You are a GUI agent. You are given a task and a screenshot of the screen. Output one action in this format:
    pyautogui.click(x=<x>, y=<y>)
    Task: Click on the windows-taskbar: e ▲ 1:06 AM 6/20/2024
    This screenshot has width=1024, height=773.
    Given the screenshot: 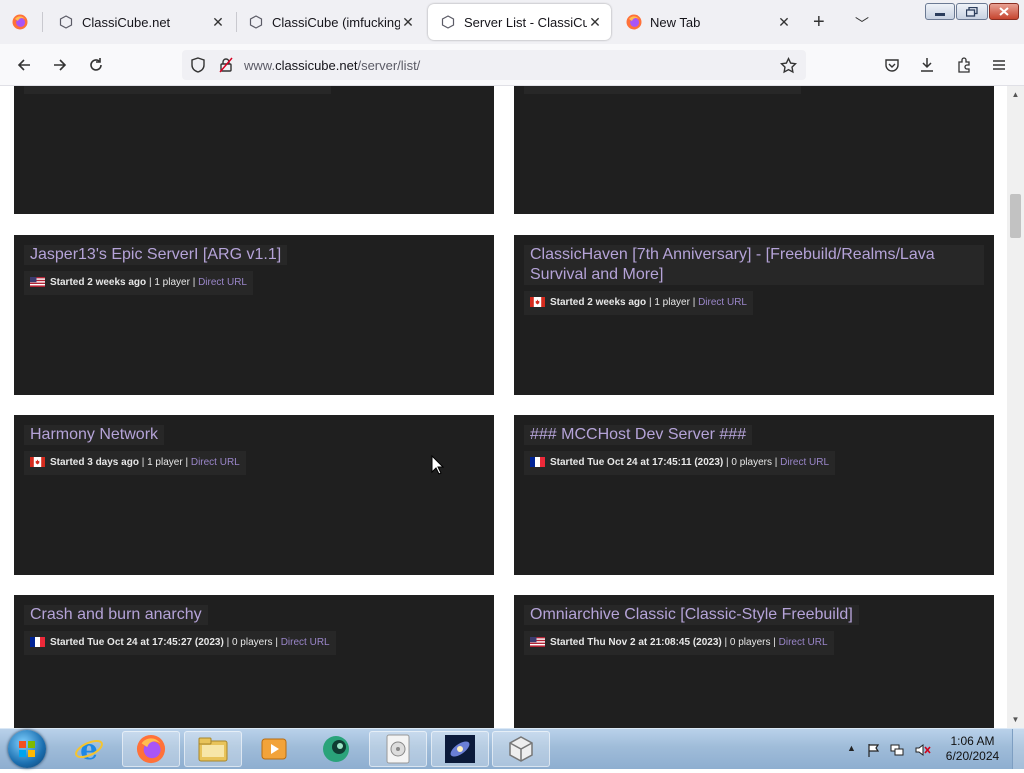 What is the action you would take?
    pyautogui.click(x=512, y=748)
    